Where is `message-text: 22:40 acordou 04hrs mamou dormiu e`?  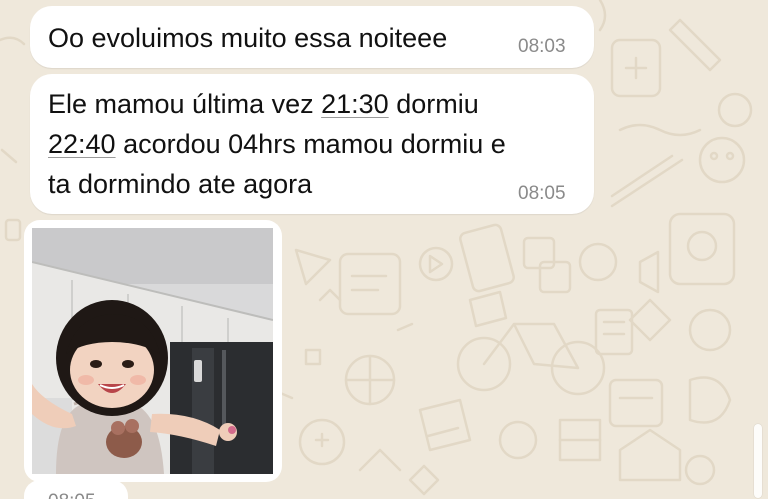
message-text: 22:40 acordou 04hrs mamou dormiu e is located at coordinates (277, 144).